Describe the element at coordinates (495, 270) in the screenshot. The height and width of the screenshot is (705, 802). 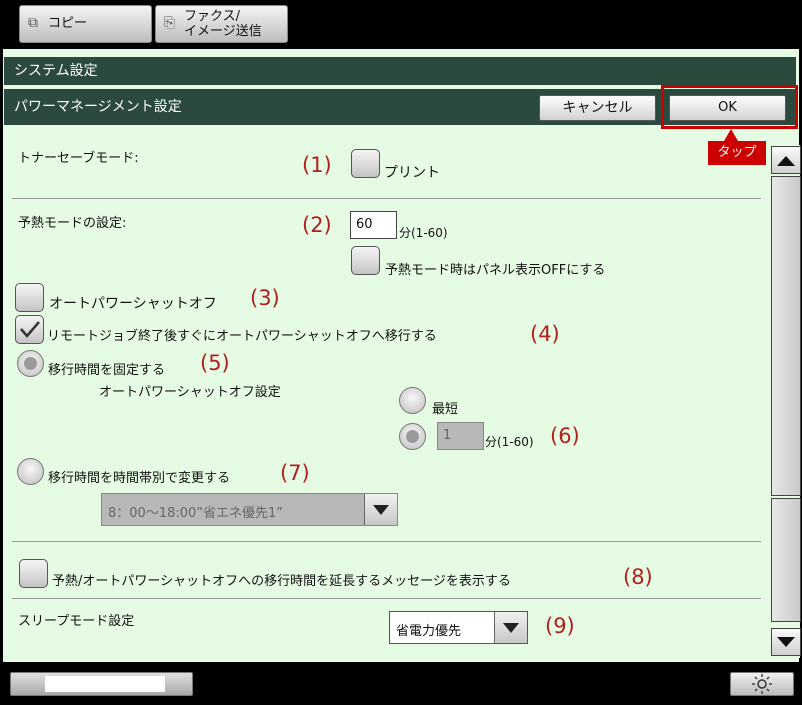
I see `panel-off-label: 予熱モード時はパネル表示OFFにする` at that location.